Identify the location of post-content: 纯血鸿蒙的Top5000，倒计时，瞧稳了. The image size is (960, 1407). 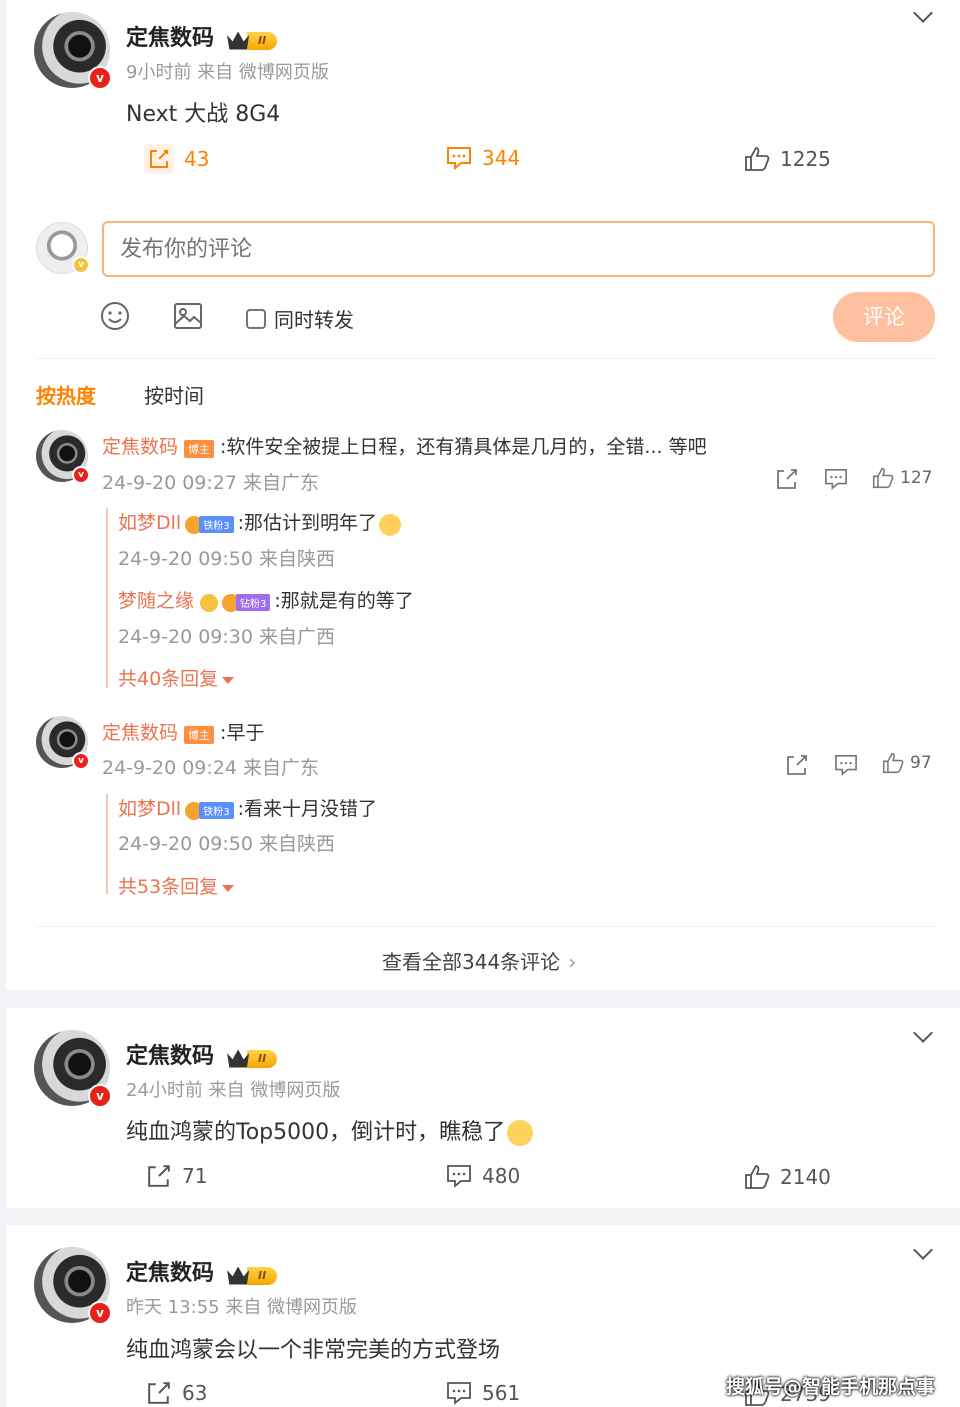
(330, 1130).